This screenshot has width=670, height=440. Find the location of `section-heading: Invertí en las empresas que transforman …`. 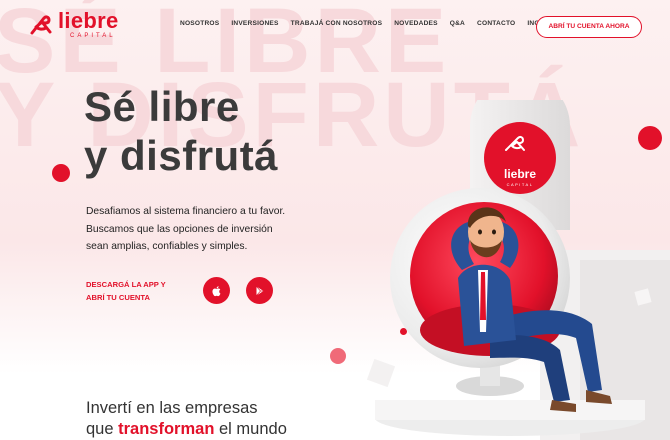

section-heading: Invertí en las empresas que transforman … is located at coordinates (186, 419).